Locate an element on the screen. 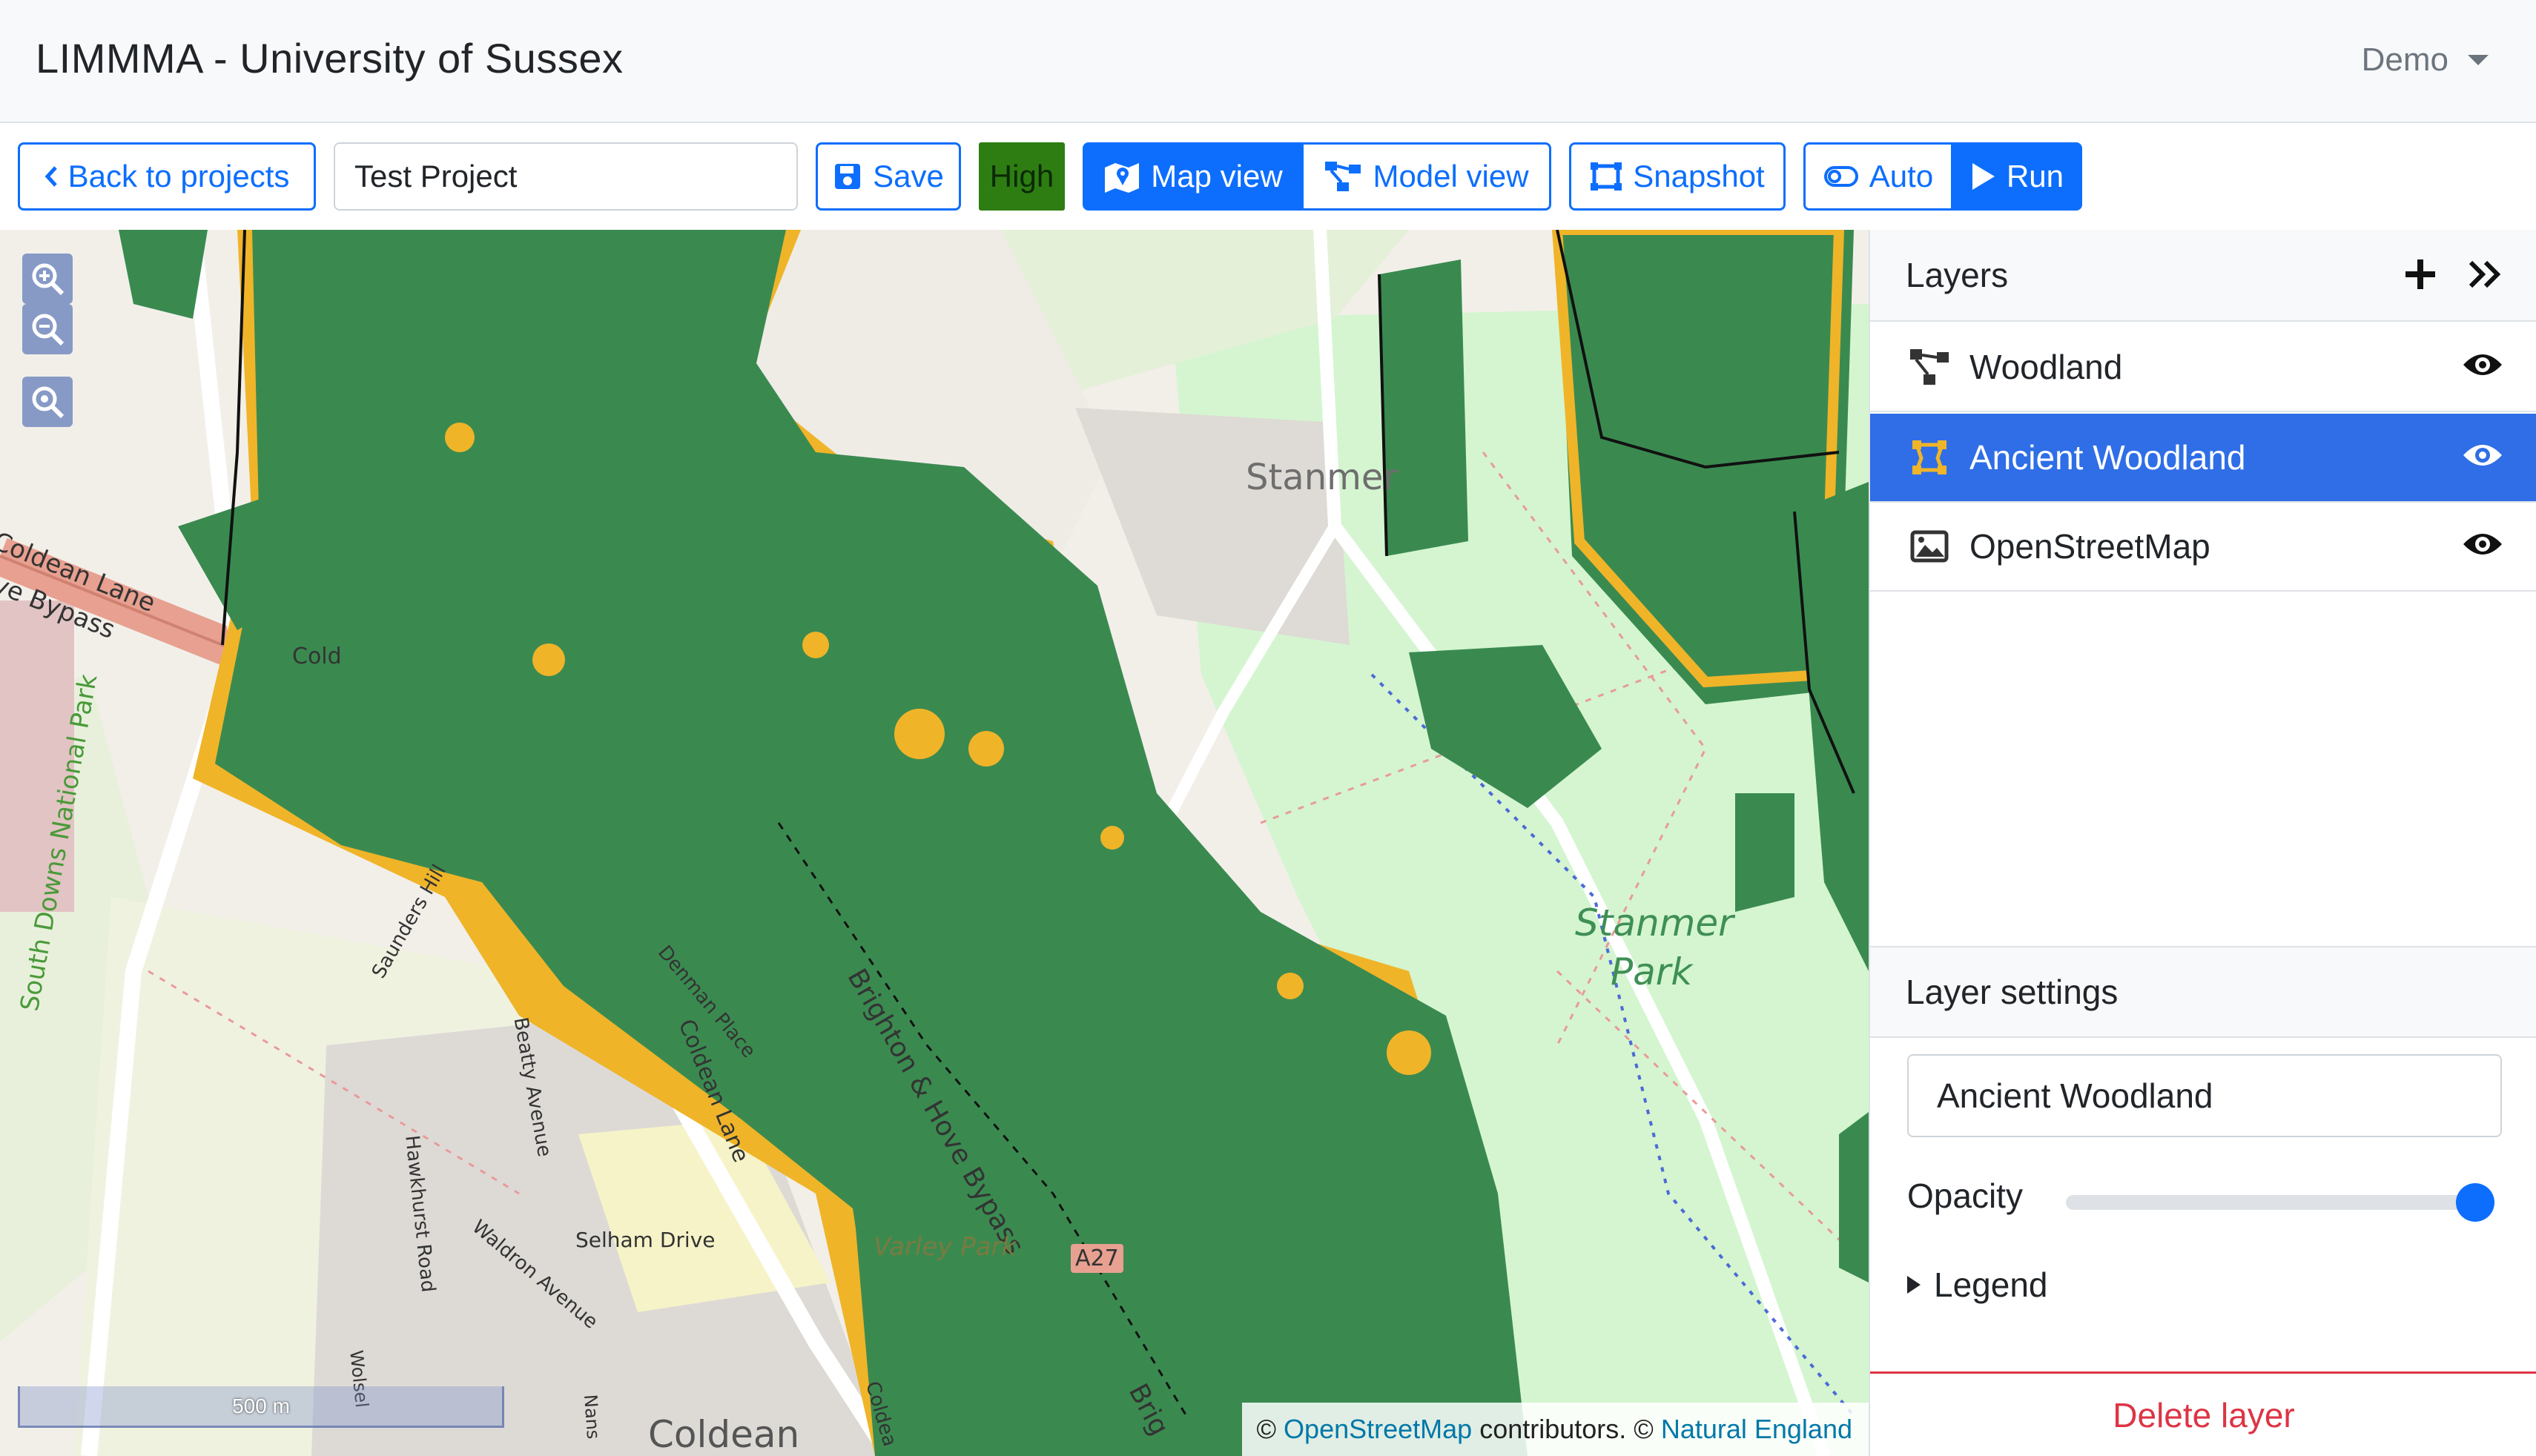  chevron-left-icon is located at coordinates (50, 176).